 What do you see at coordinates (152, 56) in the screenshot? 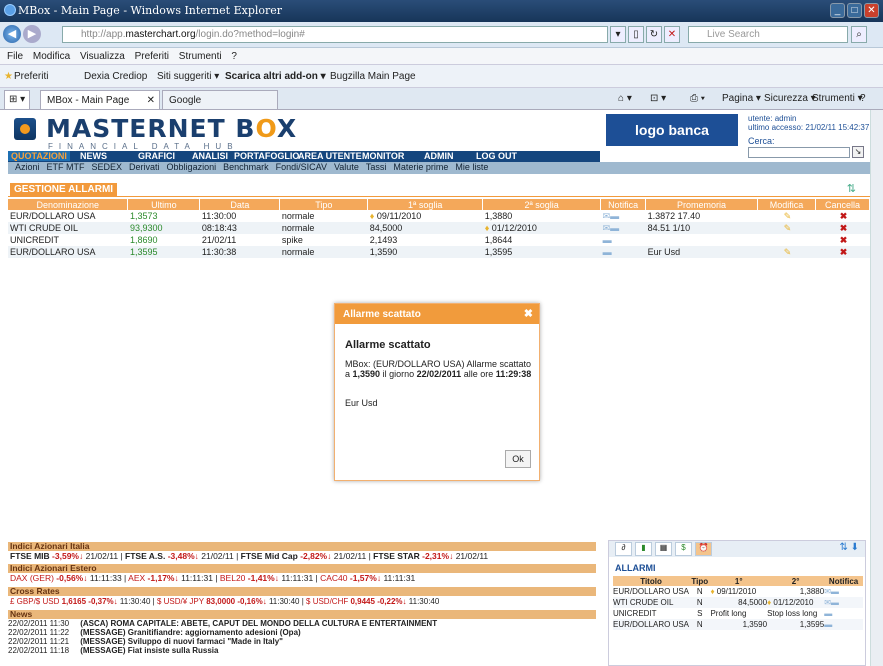
I see `menu-preferiti: Preferiti` at bounding box center [152, 56].